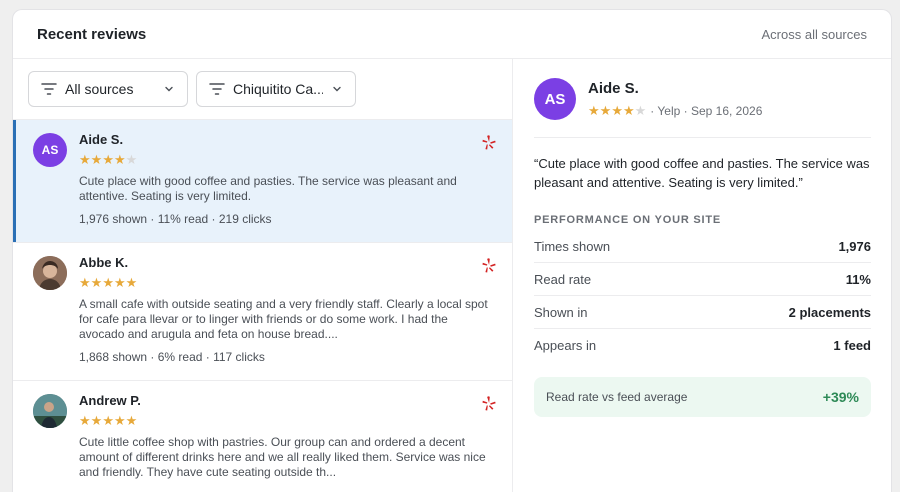  Describe the element at coordinates (452, 34) in the screenshot. I see `card-header: Recent reviews Across all sources` at that location.